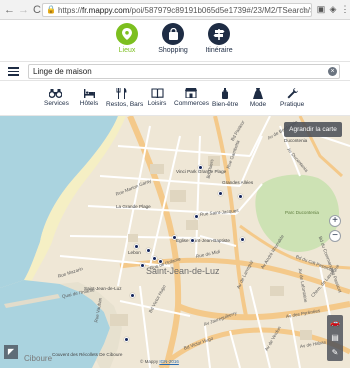 Image resolution: width=350 pixels, height=368 pixels. I want to click on extension-icon: ▣, so click(321, 9).